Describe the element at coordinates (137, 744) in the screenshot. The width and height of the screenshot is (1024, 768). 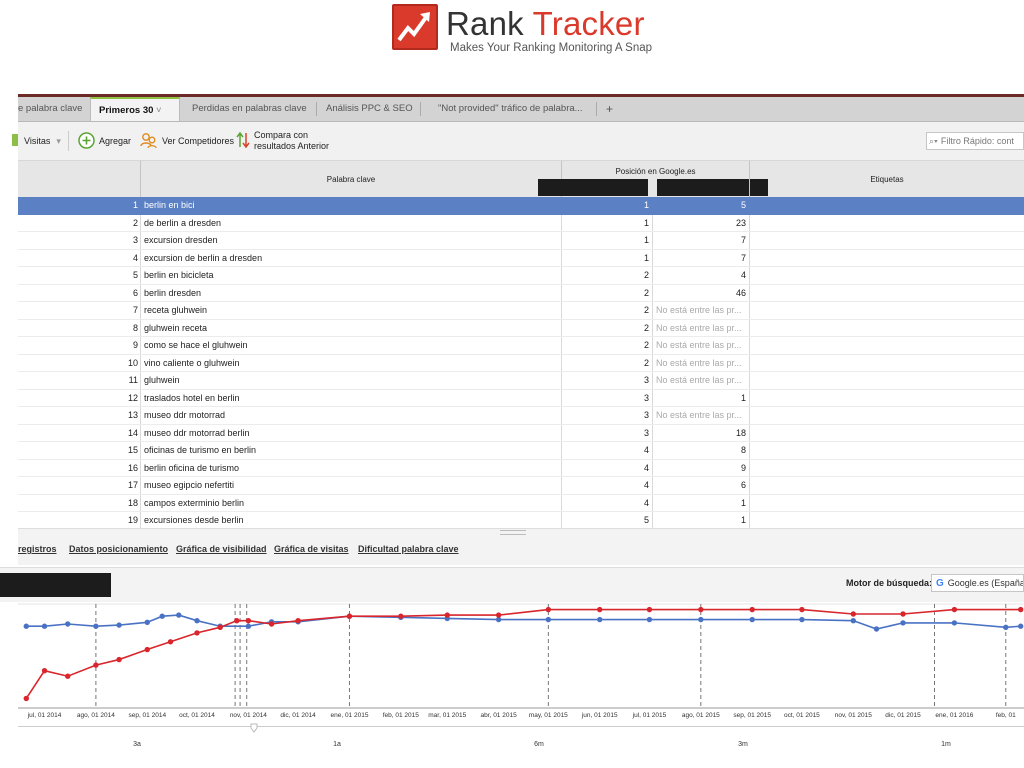
I see `range-button: 3a` at that location.